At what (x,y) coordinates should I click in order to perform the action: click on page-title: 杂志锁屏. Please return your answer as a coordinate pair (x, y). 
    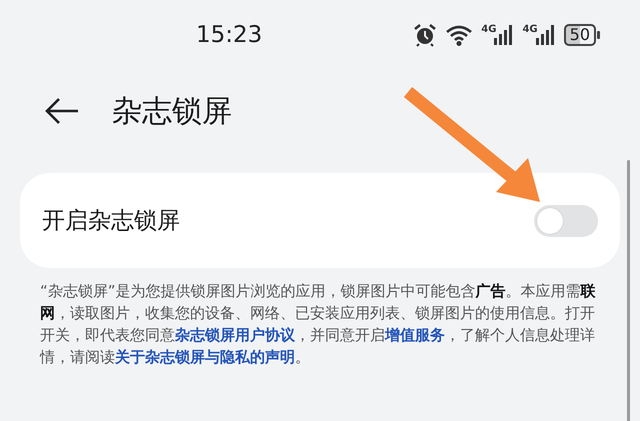
    Looking at the image, I should click on (172, 111).